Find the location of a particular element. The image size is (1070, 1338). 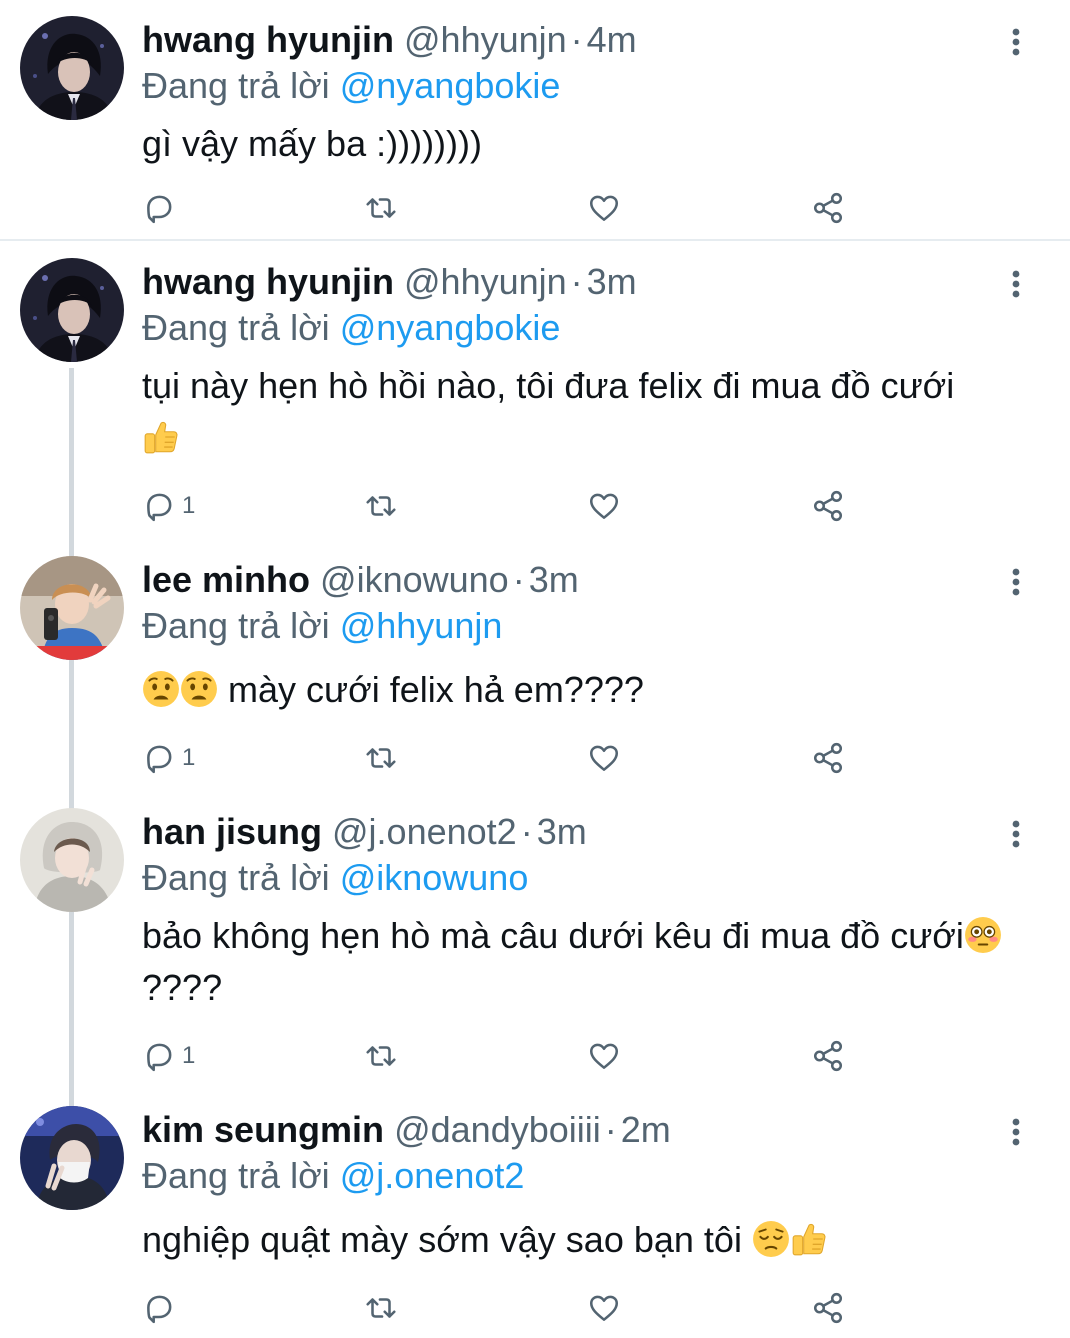

mention-link: @j.onenot2 is located at coordinates (432, 1175).